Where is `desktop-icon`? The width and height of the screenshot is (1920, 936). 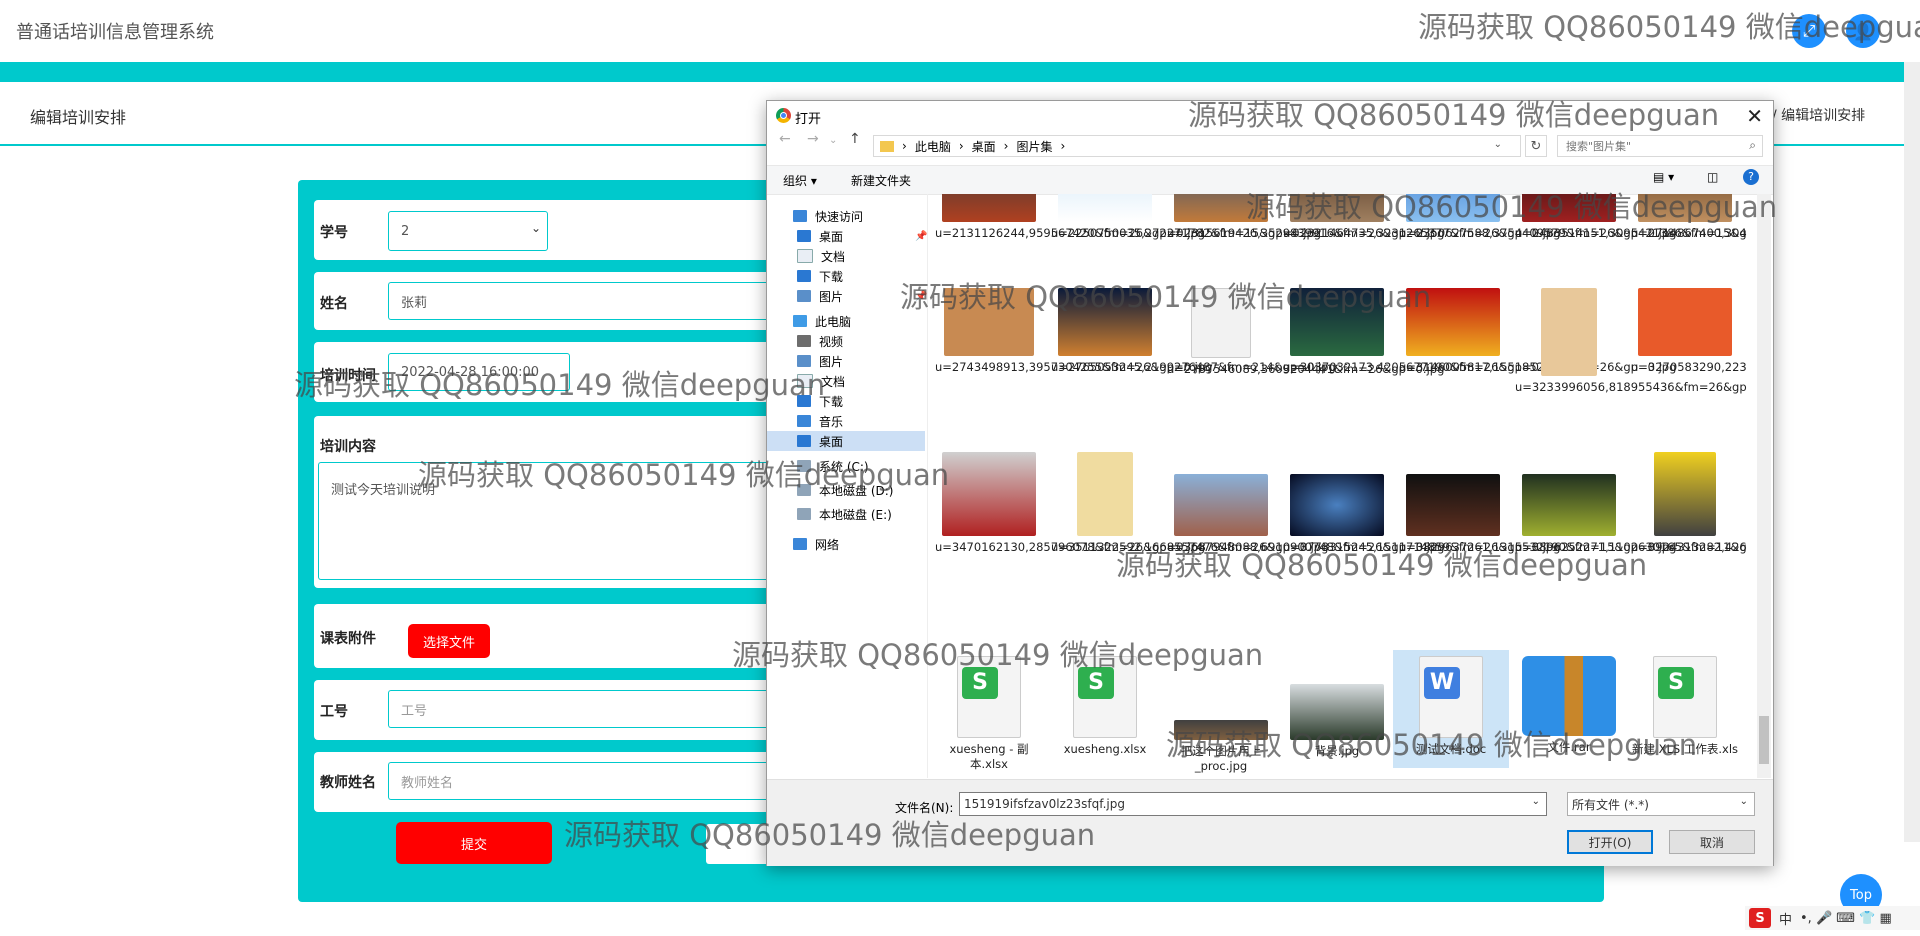 desktop-icon is located at coordinates (804, 236).